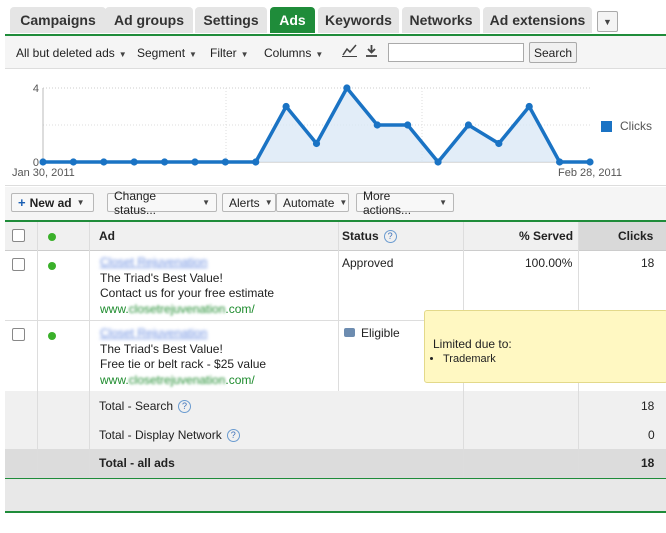 The height and width of the screenshot is (533, 666). What do you see at coordinates (380, 333) in the screenshot?
I see `ad-status-label: Eligible` at bounding box center [380, 333].